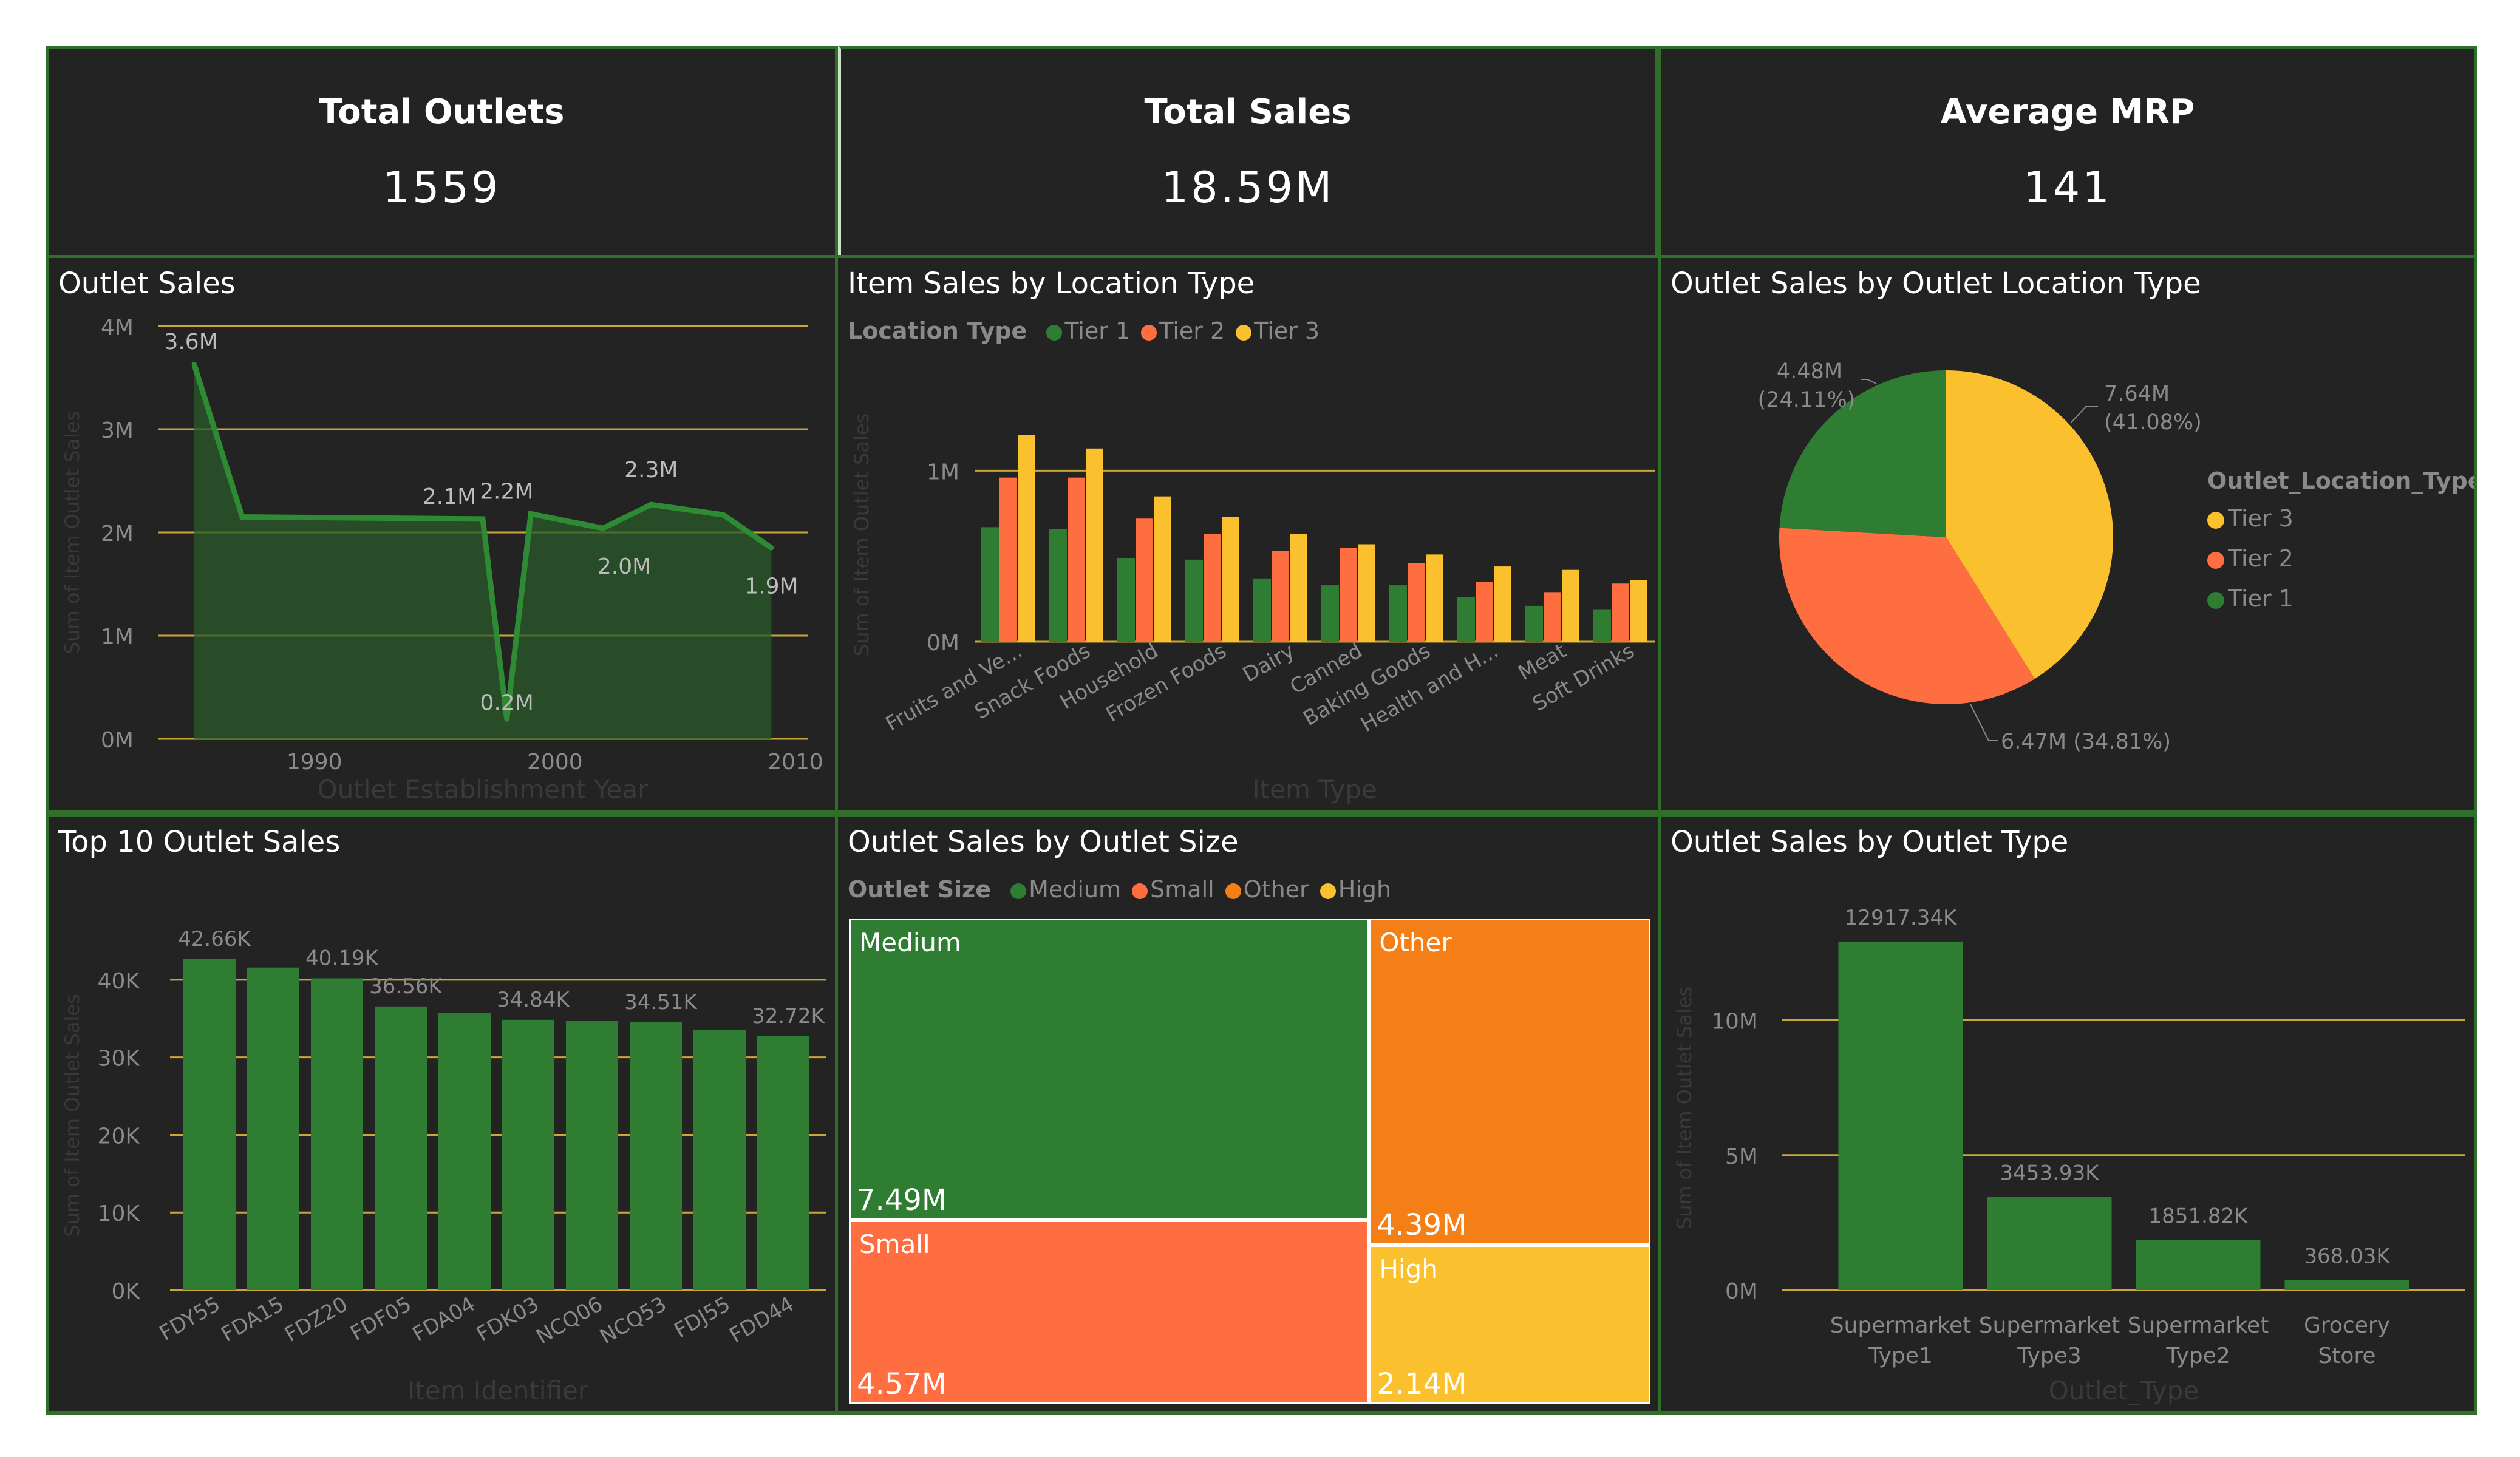  I want to click on y-tick-label: 3M, so click(117, 430).